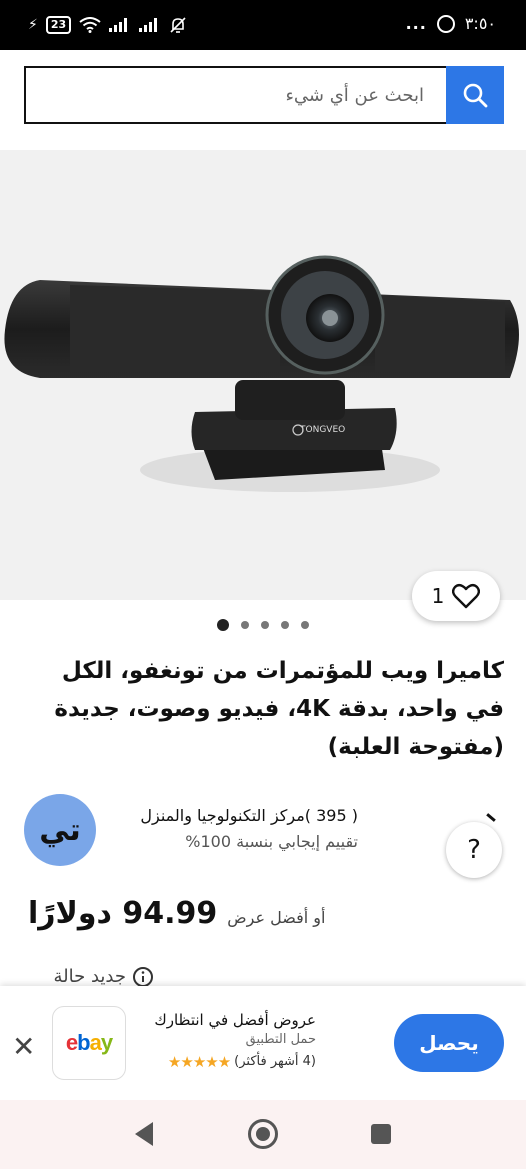 This screenshot has height=1169, width=526. Describe the element at coordinates (449, 1043) in the screenshot. I see `get-app-button: يحصل` at that location.